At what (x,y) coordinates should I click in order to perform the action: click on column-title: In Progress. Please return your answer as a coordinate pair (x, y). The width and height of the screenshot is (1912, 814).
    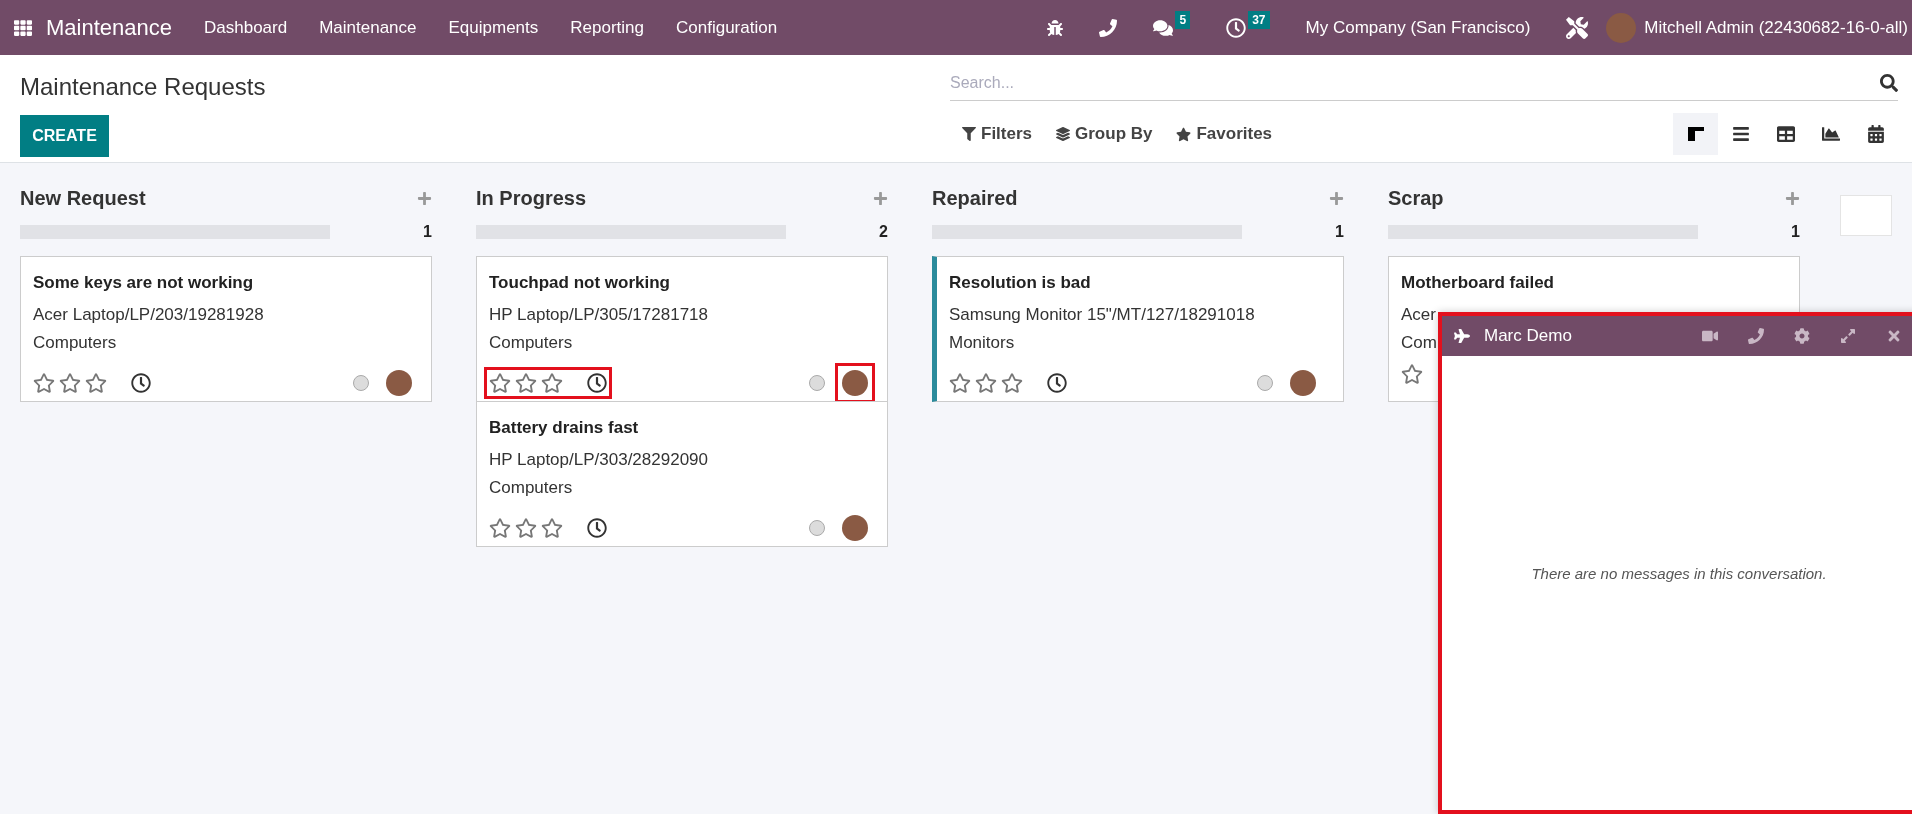
    Looking at the image, I should click on (531, 198).